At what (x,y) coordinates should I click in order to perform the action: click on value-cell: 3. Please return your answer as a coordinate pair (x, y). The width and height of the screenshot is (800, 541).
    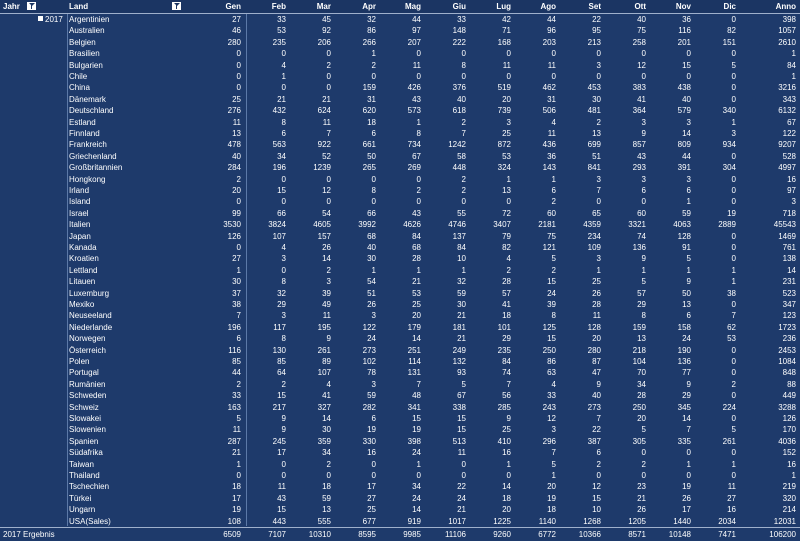
    Looking at the image, I should click on (688, 179).